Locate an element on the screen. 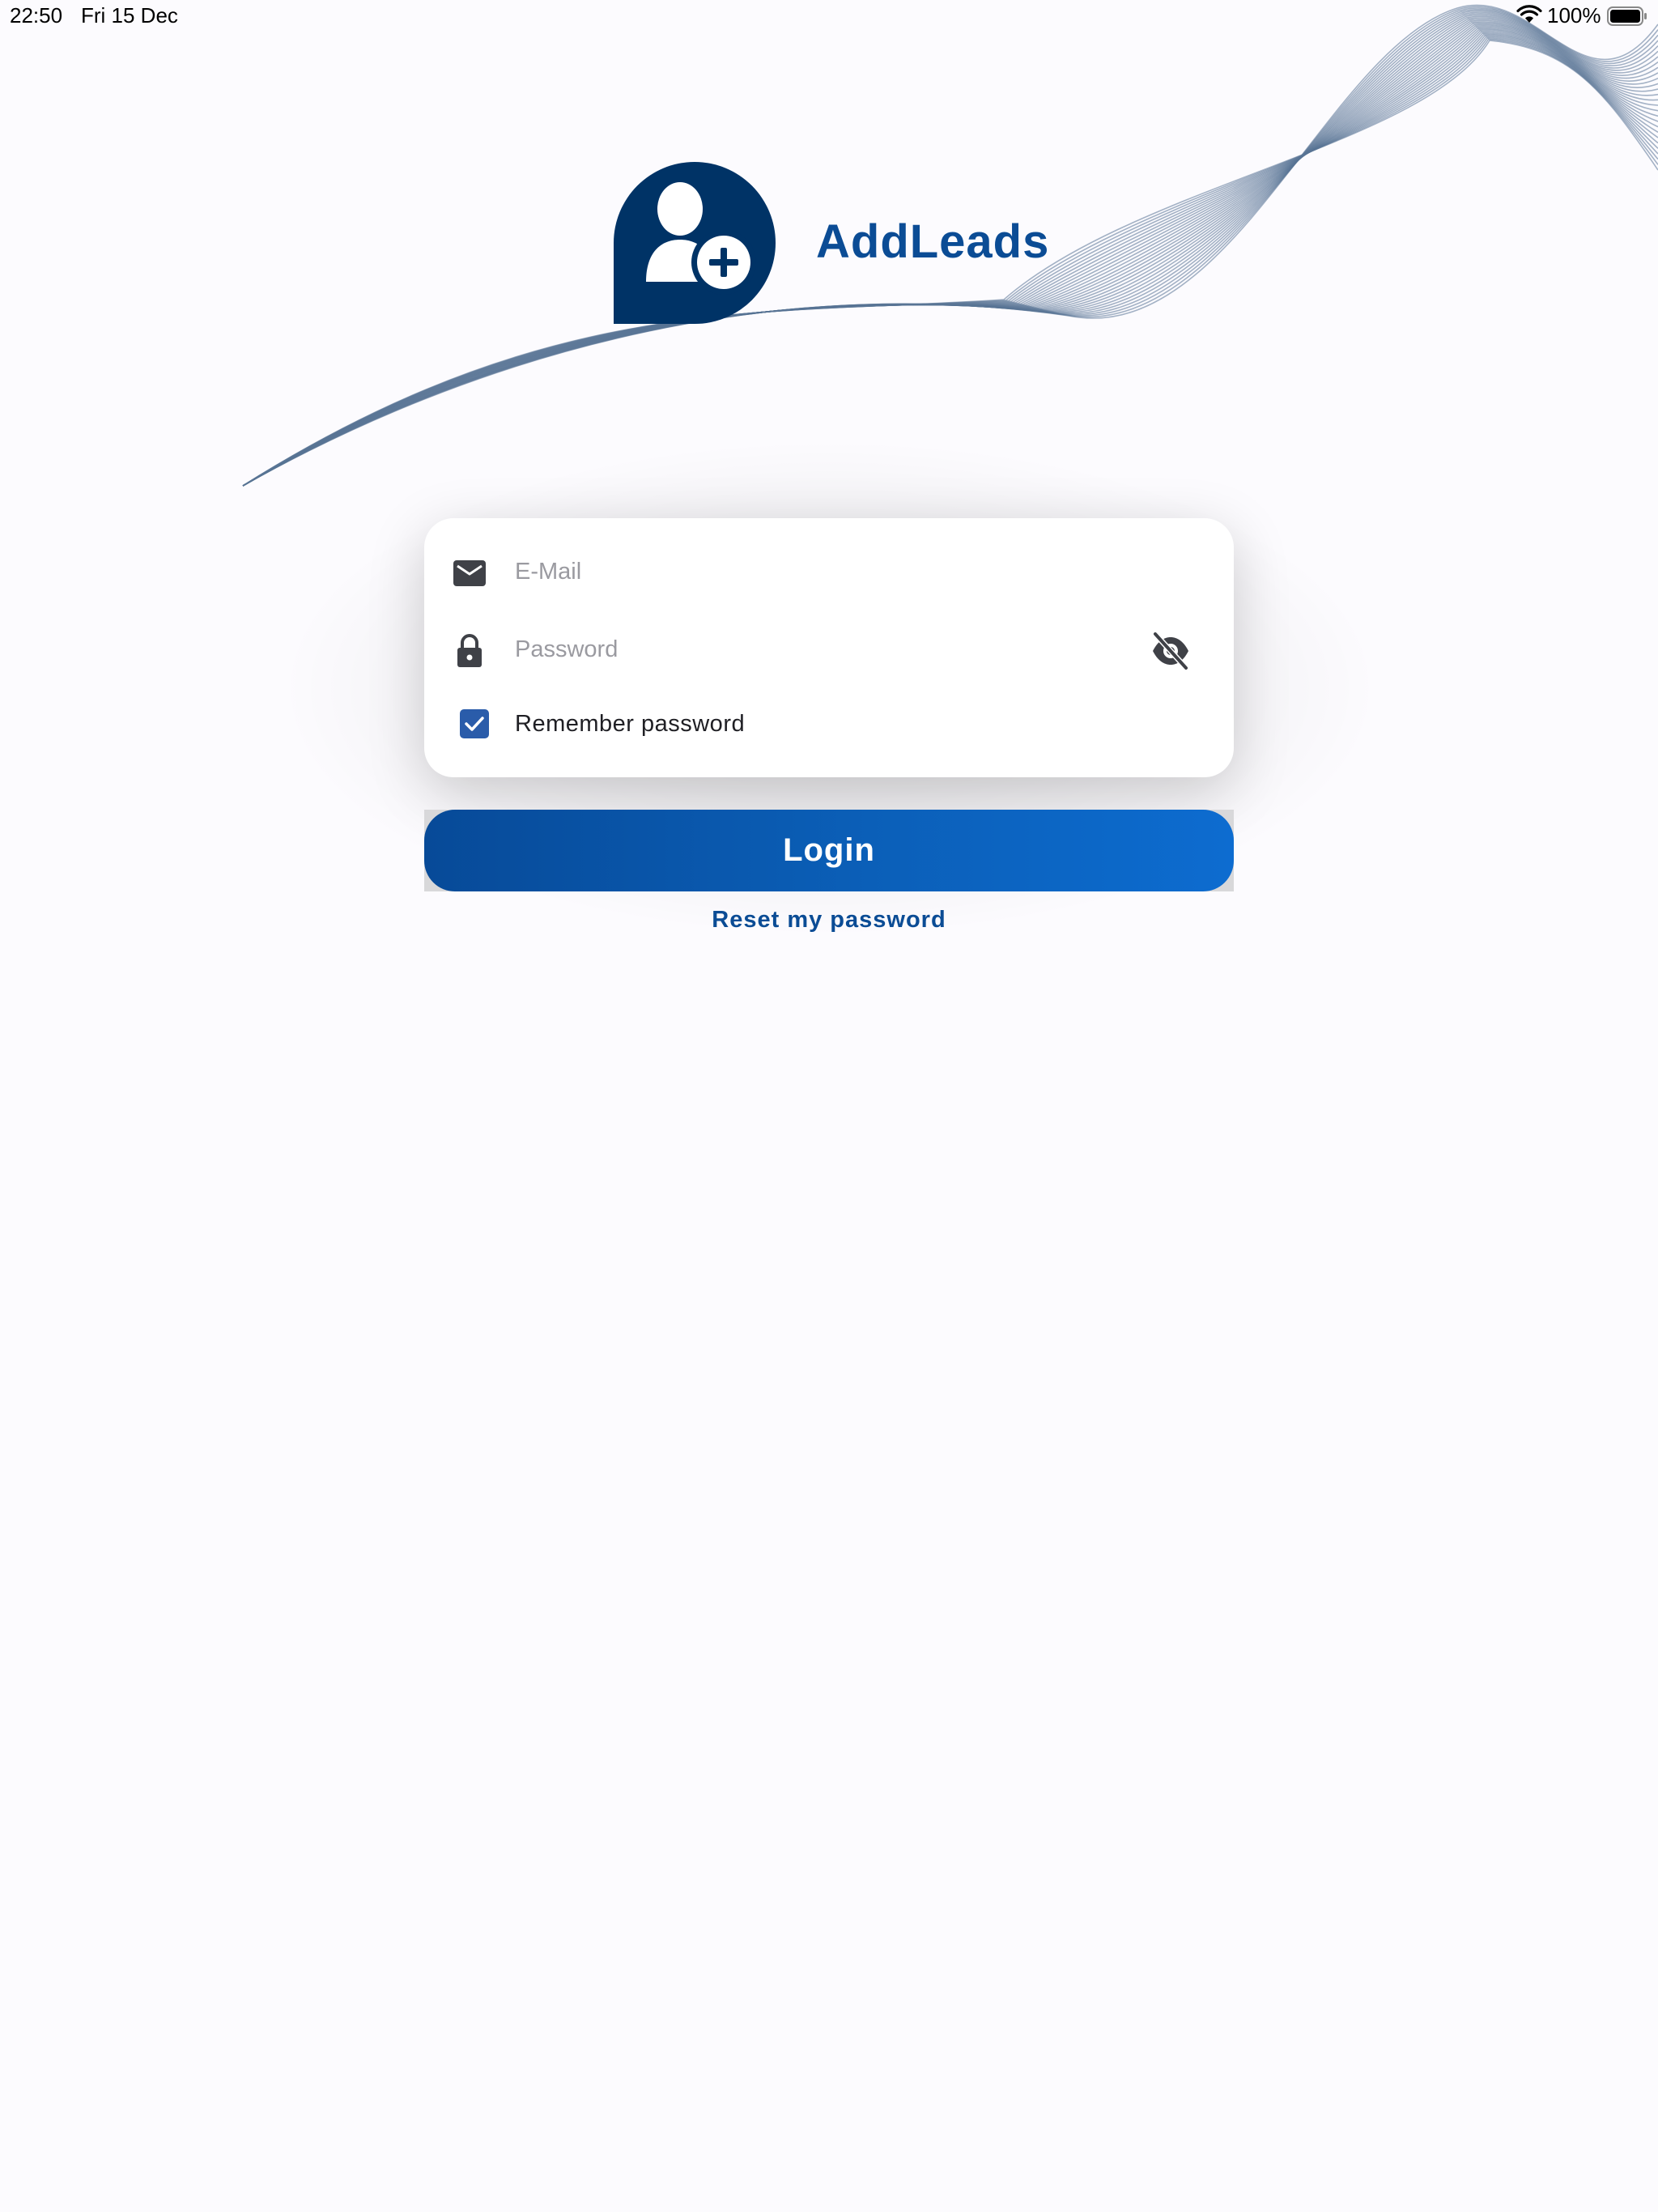 The image size is (1658, 2212). add-user-icon is located at coordinates (695, 243).